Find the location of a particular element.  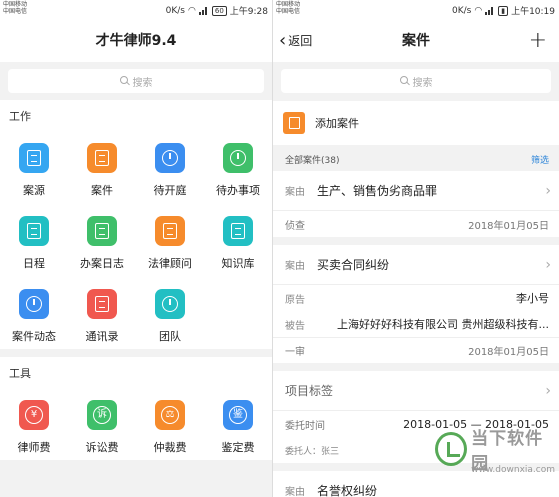

case-count: 全部案件(38) is located at coordinates (312, 160).